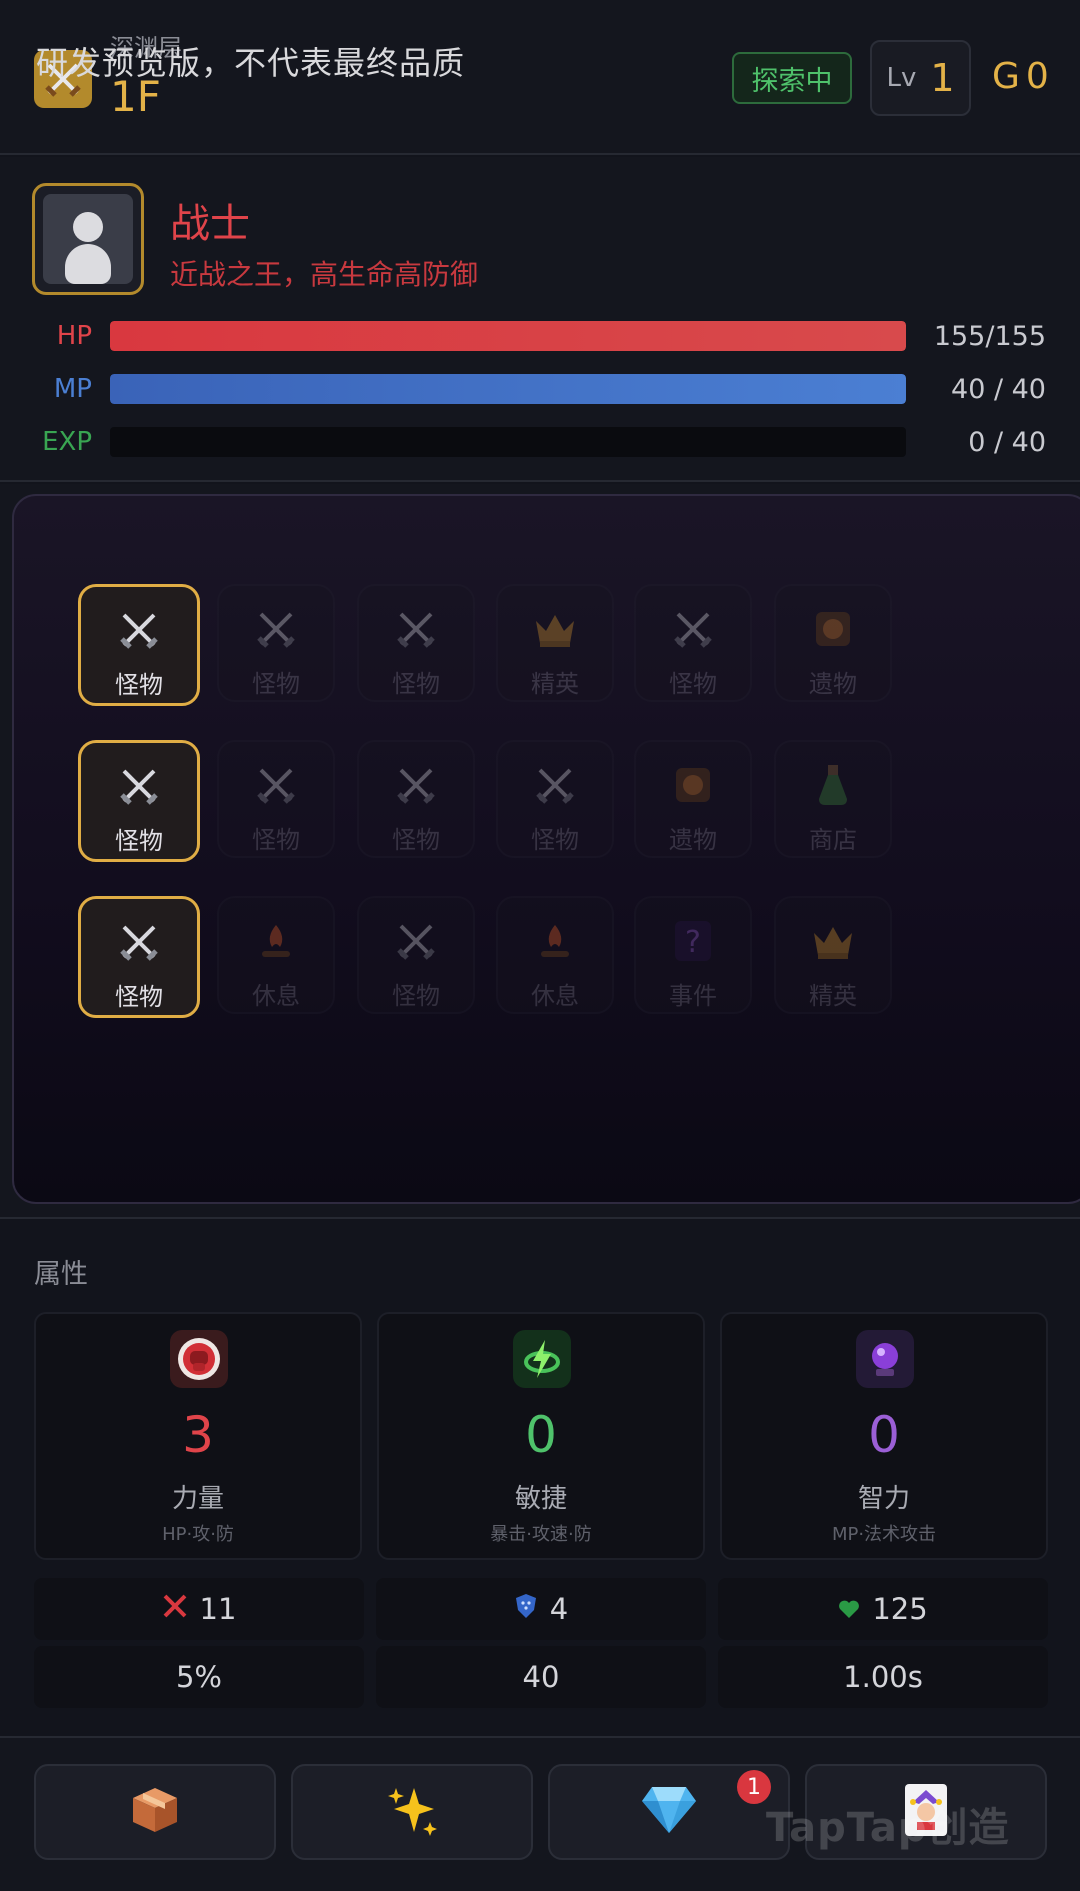  Describe the element at coordinates (540, 77) in the screenshot. I see `top-header: 深渊层 1F 研发预览版，不代表最终品质 探索中 Lv 1 G0` at that location.